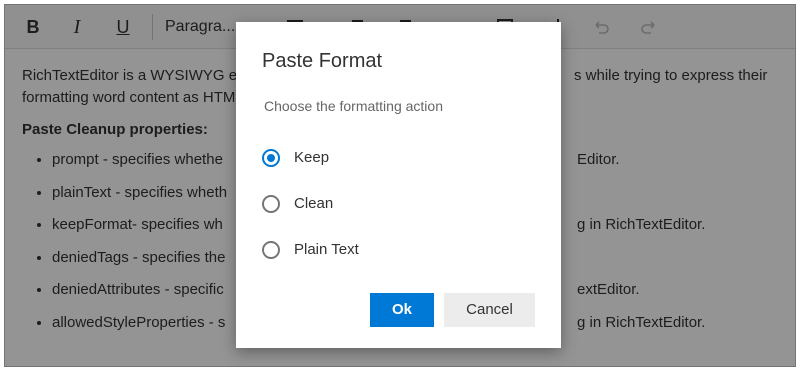  I want to click on radio-option-plain-text: Plain Text, so click(362, 252).